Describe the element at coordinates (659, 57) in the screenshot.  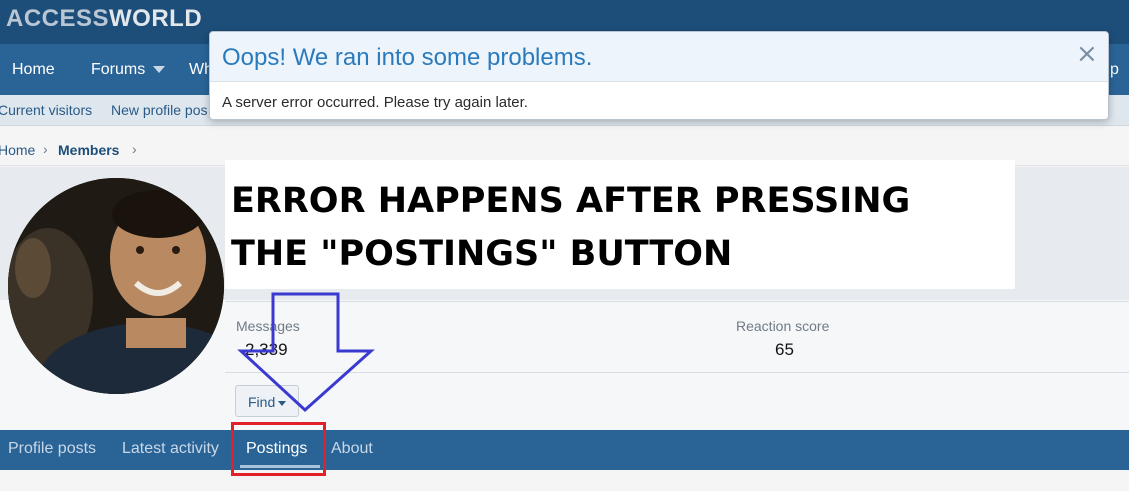
I see `error-dialog-header: Oops! We ran into some problems. ×` at that location.